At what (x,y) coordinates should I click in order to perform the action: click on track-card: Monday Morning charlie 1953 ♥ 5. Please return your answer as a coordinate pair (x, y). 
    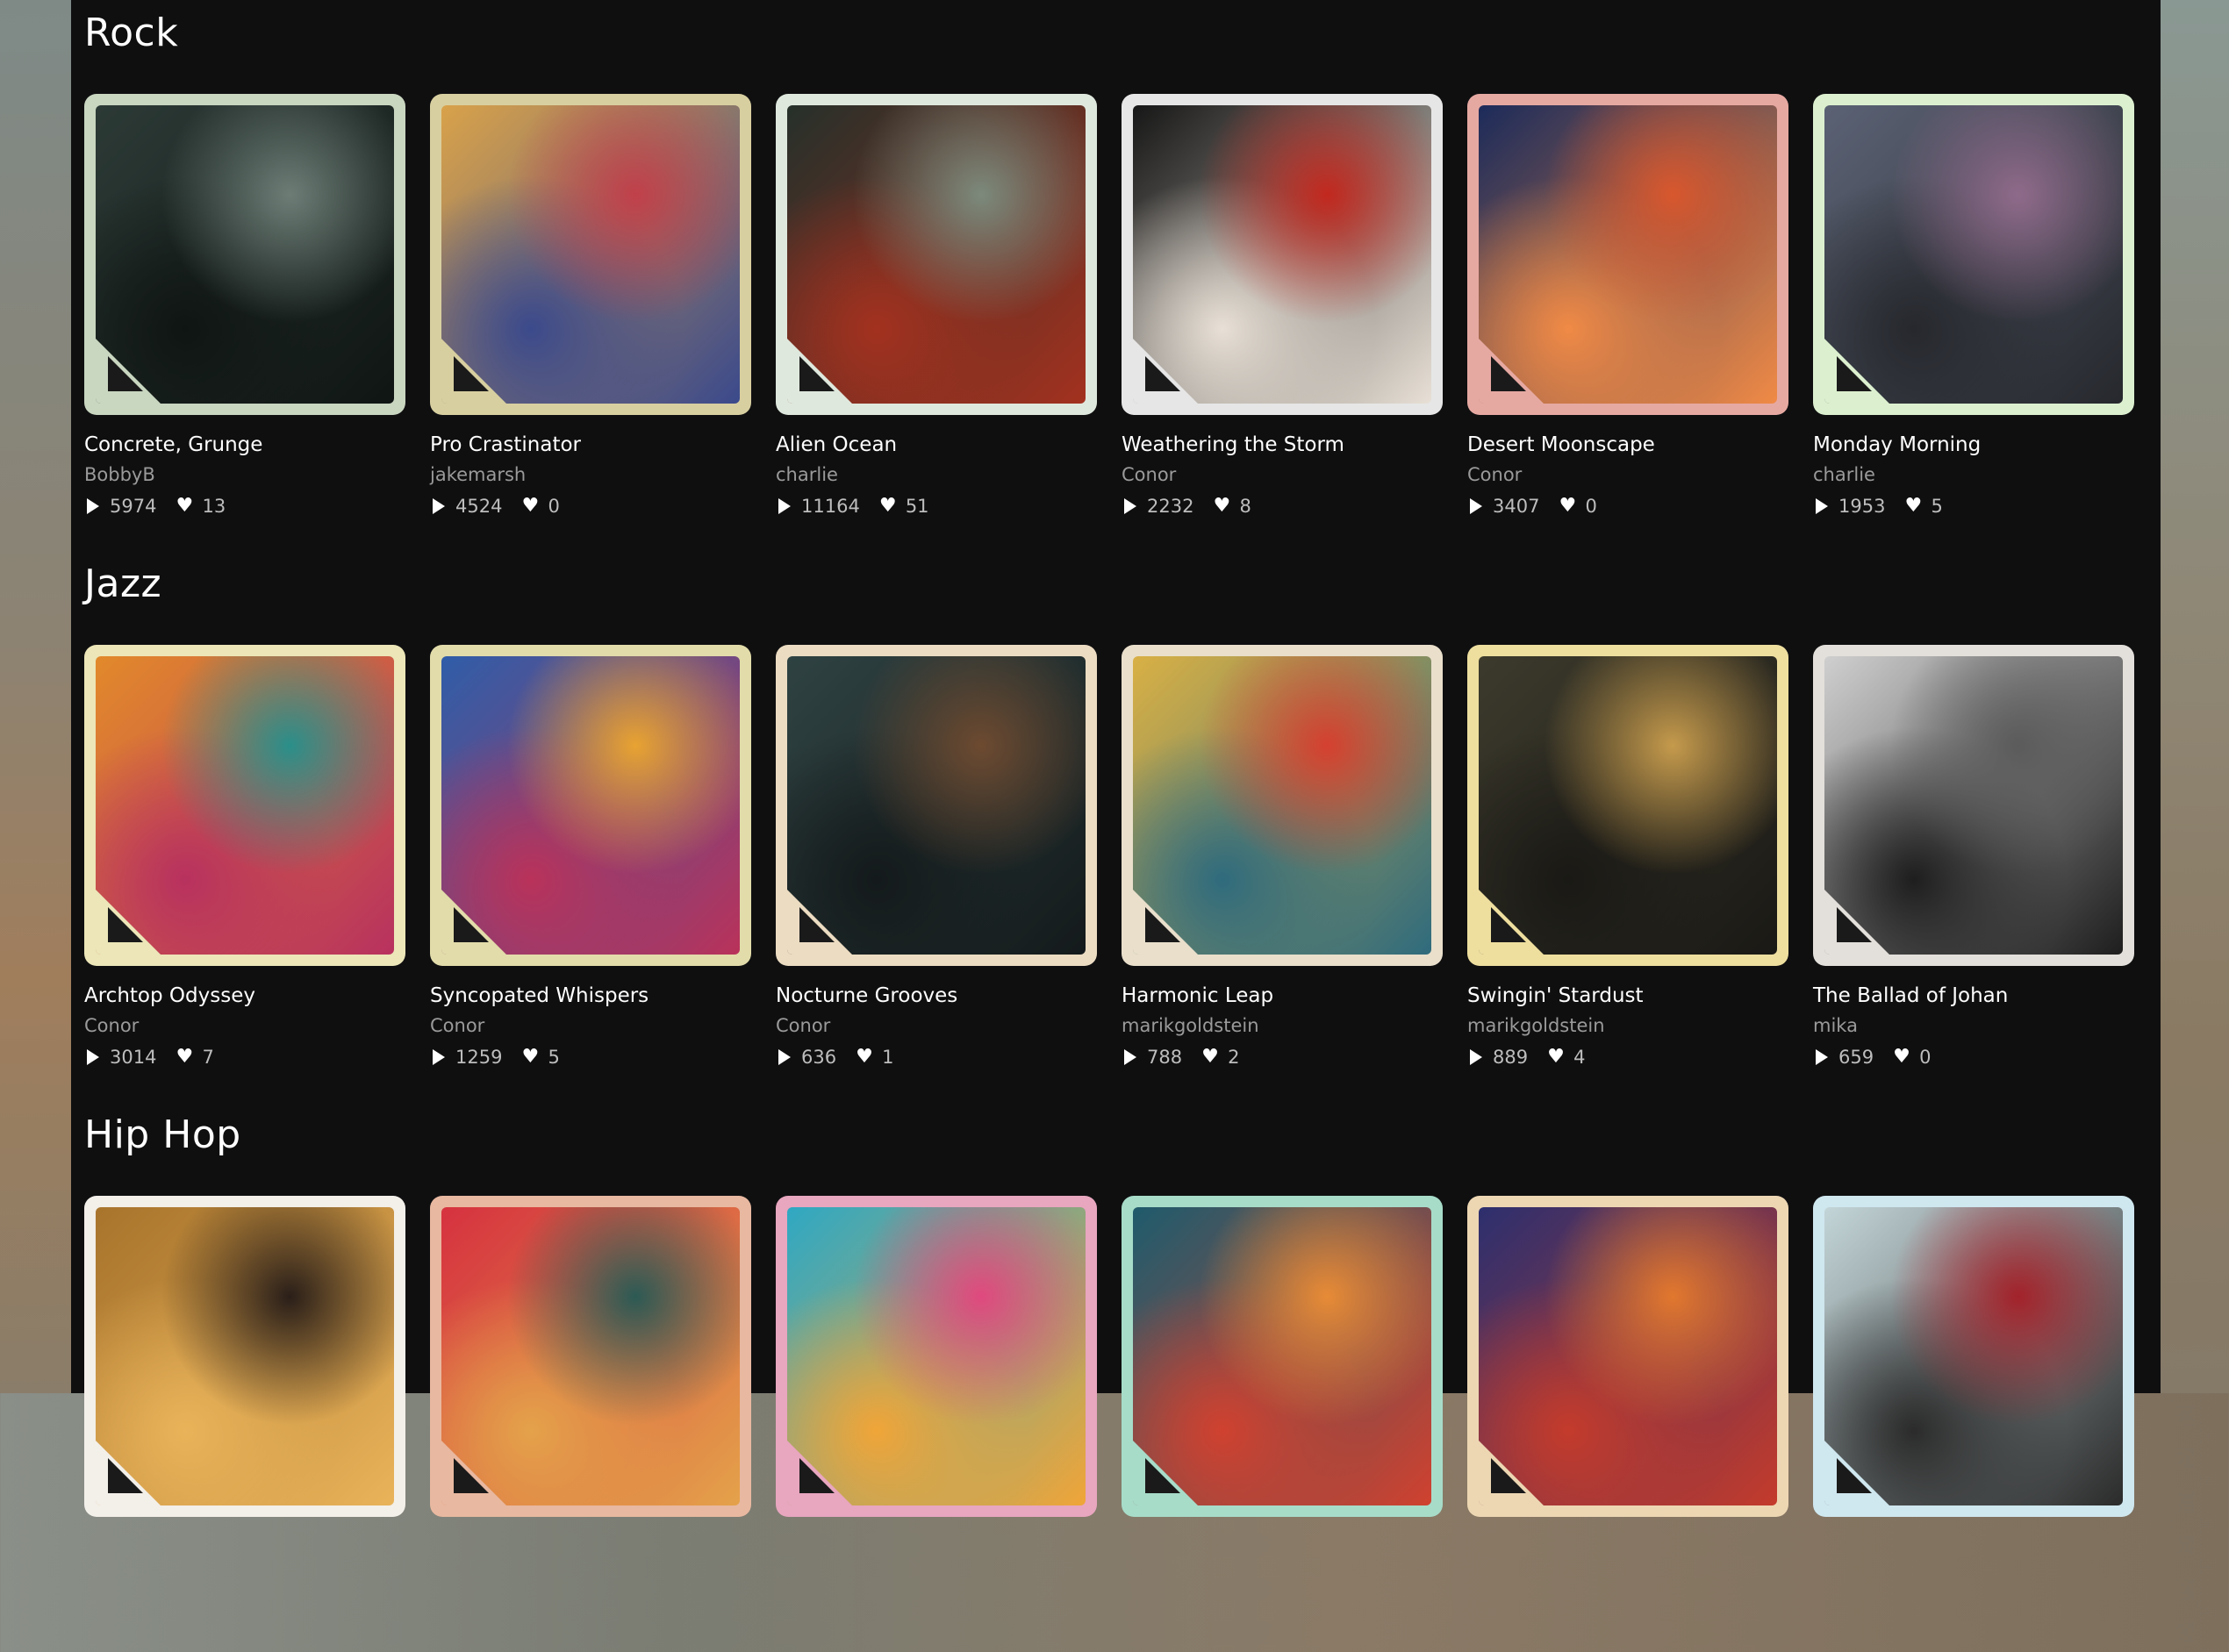
    Looking at the image, I should click on (1973, 314).